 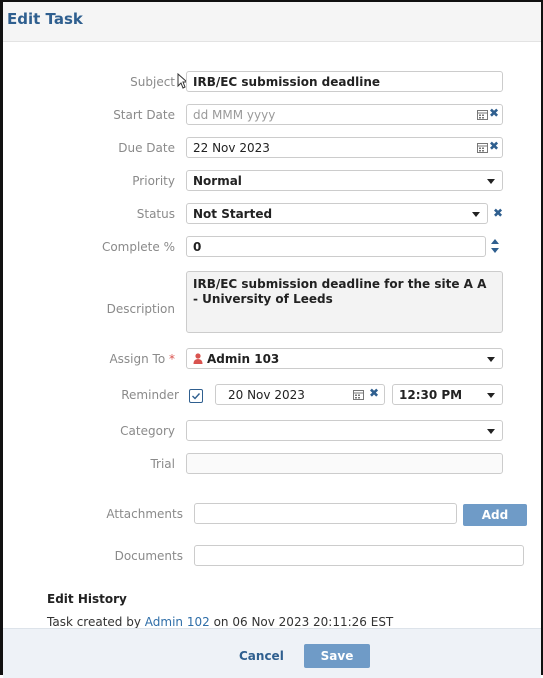 What do you see at coordinates (198, 358) in the screenshot?
I see `user-icon` at bounding box center [198, 358].